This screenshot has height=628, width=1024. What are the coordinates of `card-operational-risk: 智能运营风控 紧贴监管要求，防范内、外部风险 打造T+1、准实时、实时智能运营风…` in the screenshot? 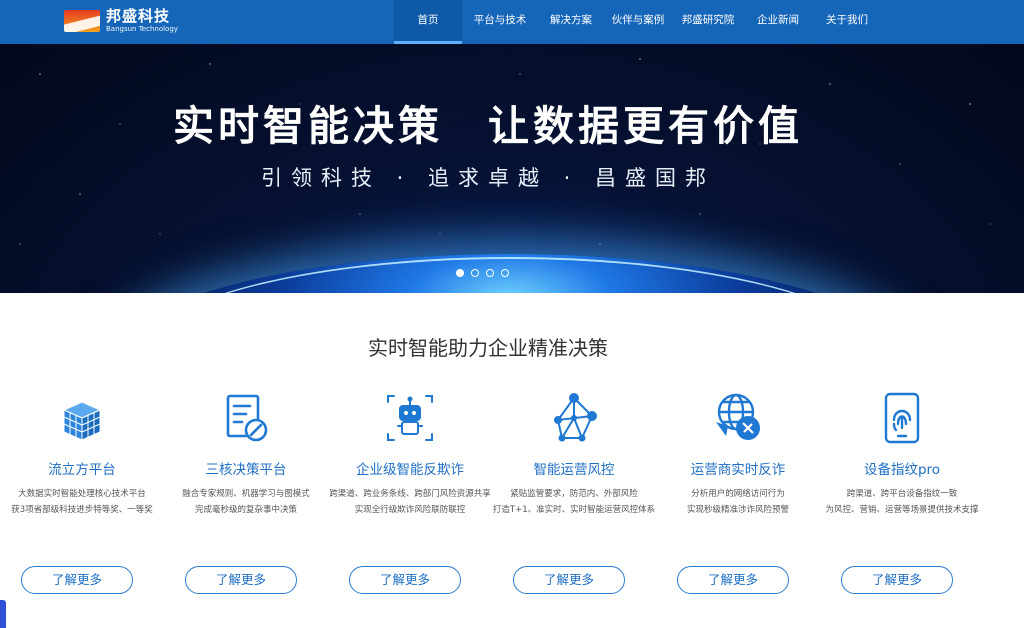 It's located at (574, 491).